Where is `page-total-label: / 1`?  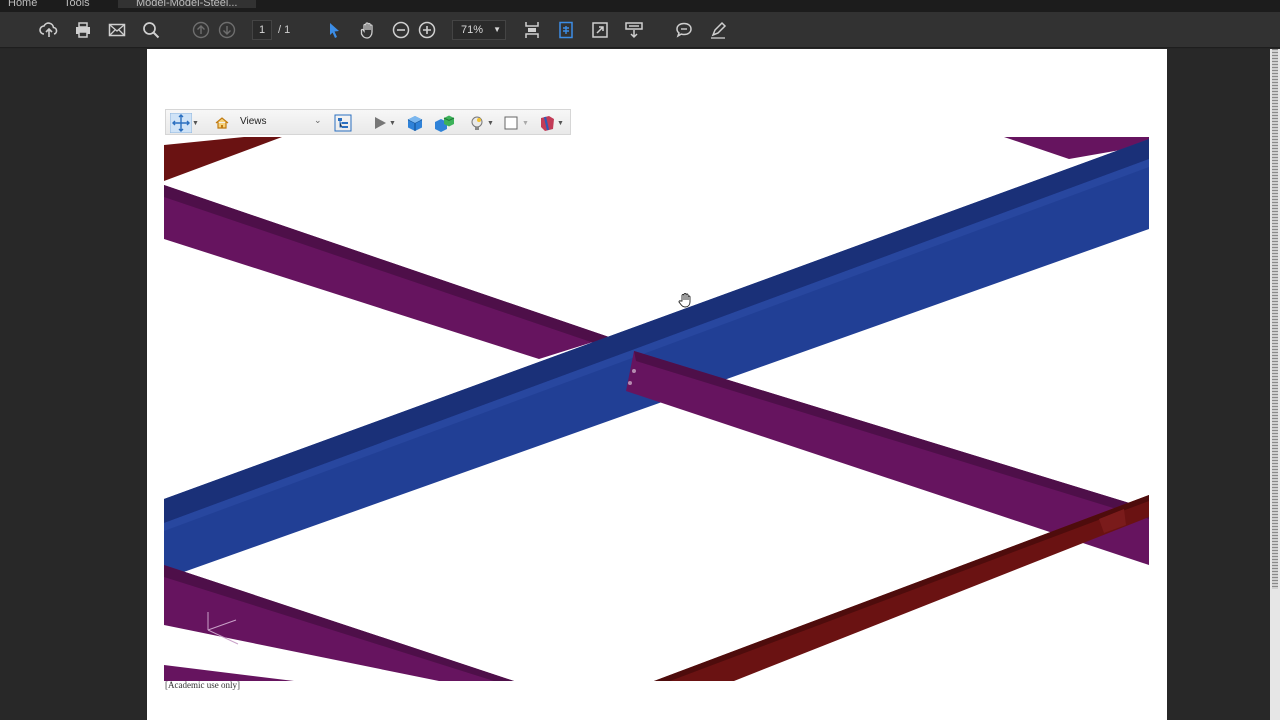 page-total-label: / 1 is located at coordinates (284, 30).